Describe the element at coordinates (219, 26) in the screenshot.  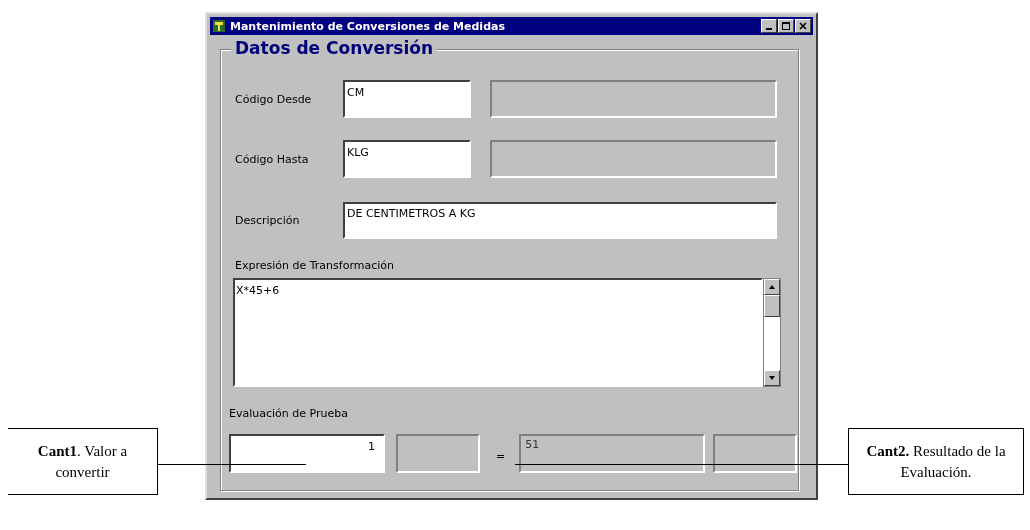
I see `app-icon` at that location.